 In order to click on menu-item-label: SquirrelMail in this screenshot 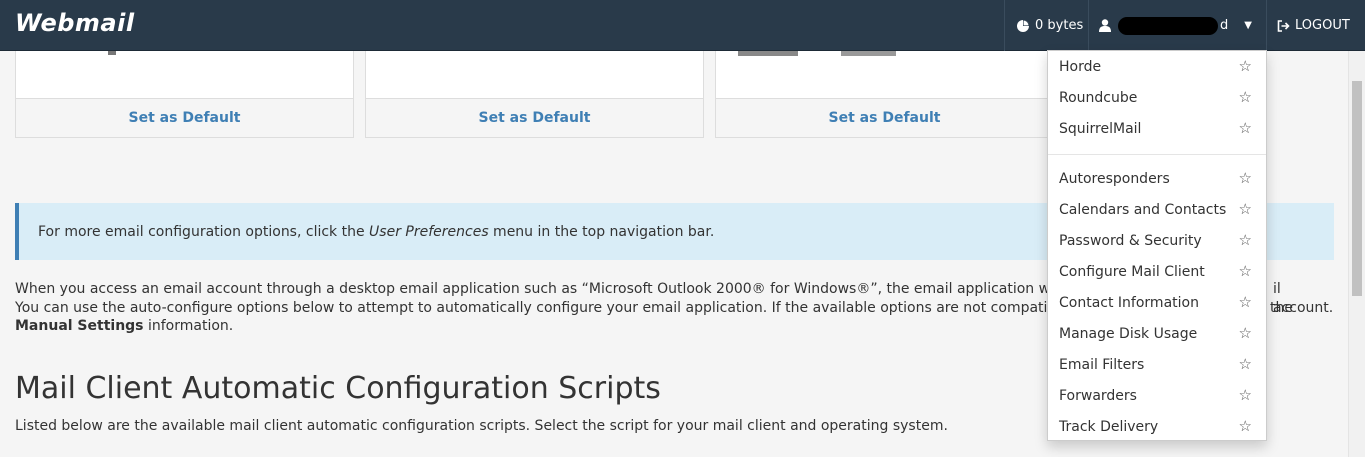, I will do `click(1100, 128)`.